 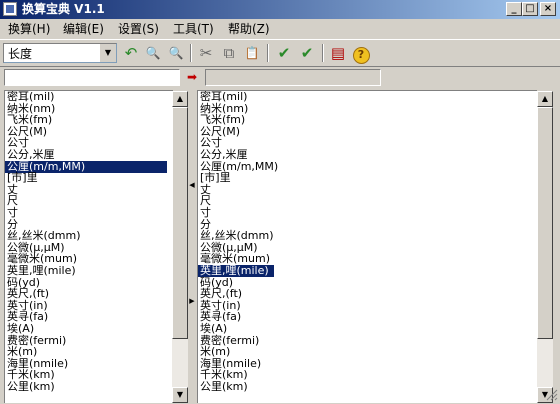 What do you see at coordinates (249, 29) in the screenshot?
I see `menu-help: 帮助(Z)` at bounding box center [249, 29].